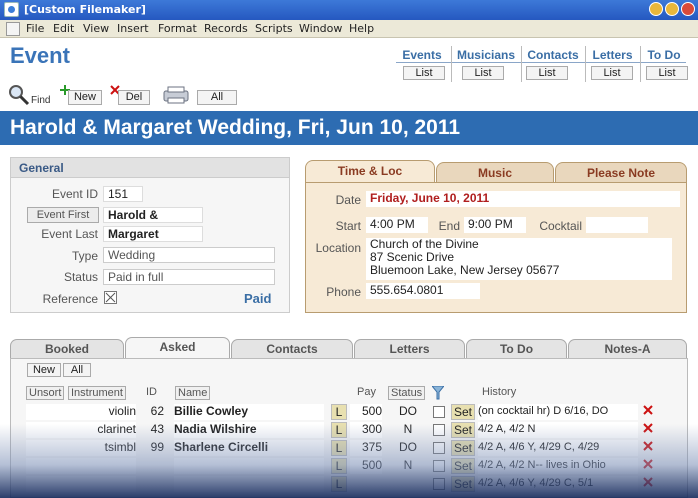 The height and width of the screenshot is (498, 698). Describe the element at coordinates (688, 9) in the screenshot. I see `close-icon` at that location.